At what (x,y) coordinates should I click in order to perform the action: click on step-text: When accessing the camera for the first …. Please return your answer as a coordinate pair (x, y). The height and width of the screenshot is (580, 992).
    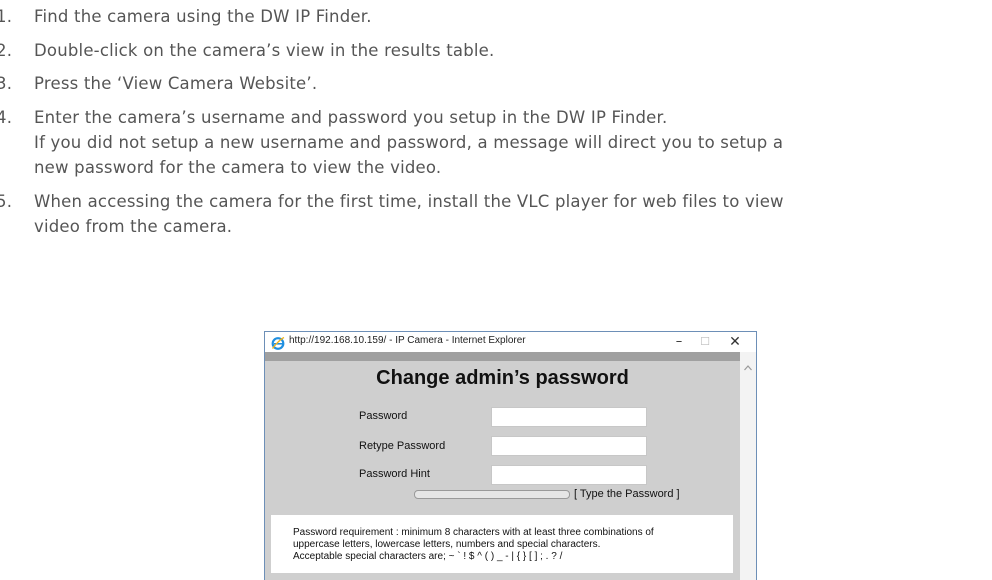
    Looking at the image, I should click on (409, 201).